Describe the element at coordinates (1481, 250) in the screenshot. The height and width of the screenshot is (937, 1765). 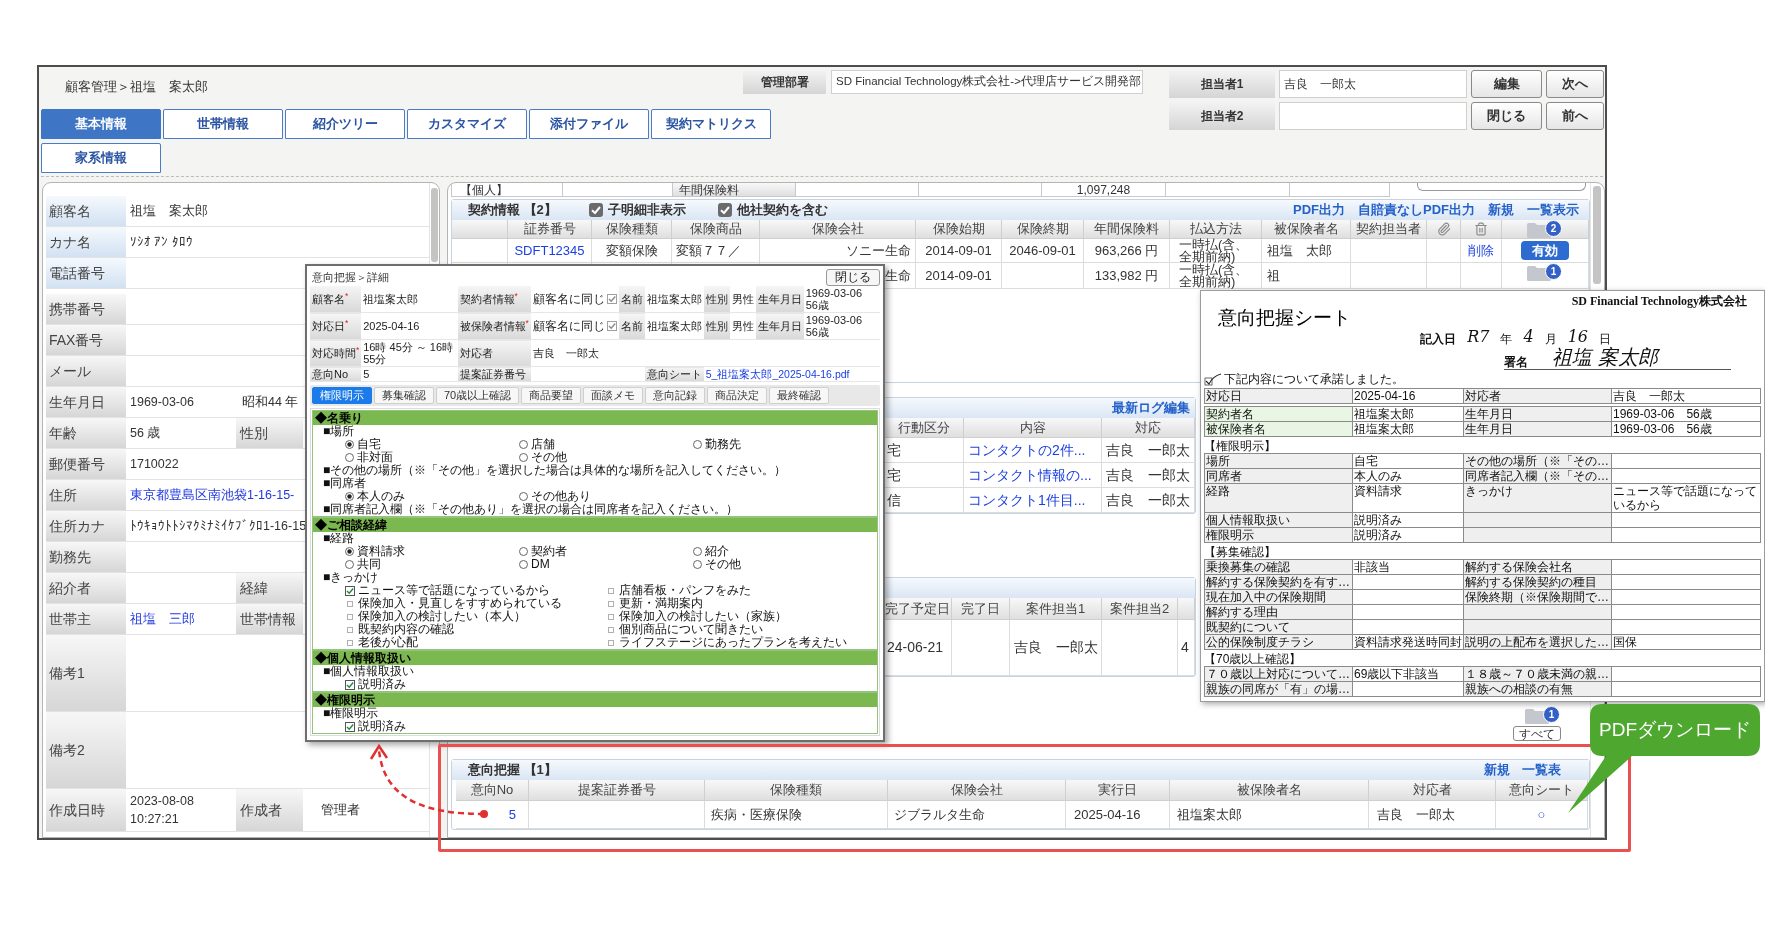
I see `delete-link: 削除` at that location.